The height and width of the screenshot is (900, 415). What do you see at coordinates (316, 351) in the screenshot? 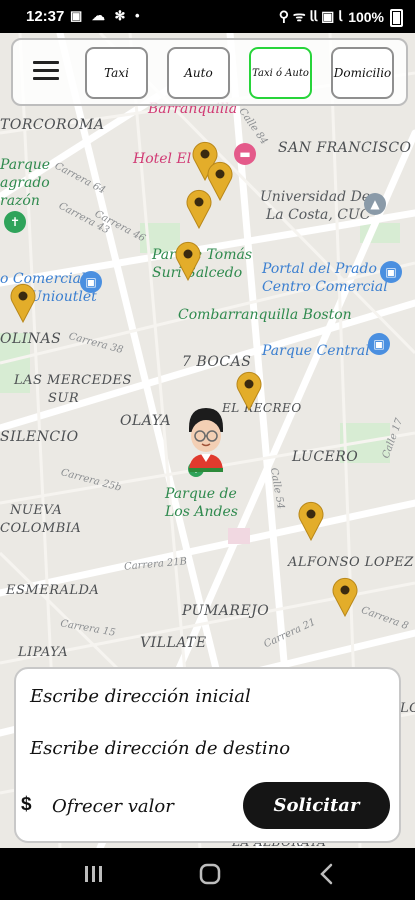
I see `map-label: Parque Central` at bounding box center [316, 351].